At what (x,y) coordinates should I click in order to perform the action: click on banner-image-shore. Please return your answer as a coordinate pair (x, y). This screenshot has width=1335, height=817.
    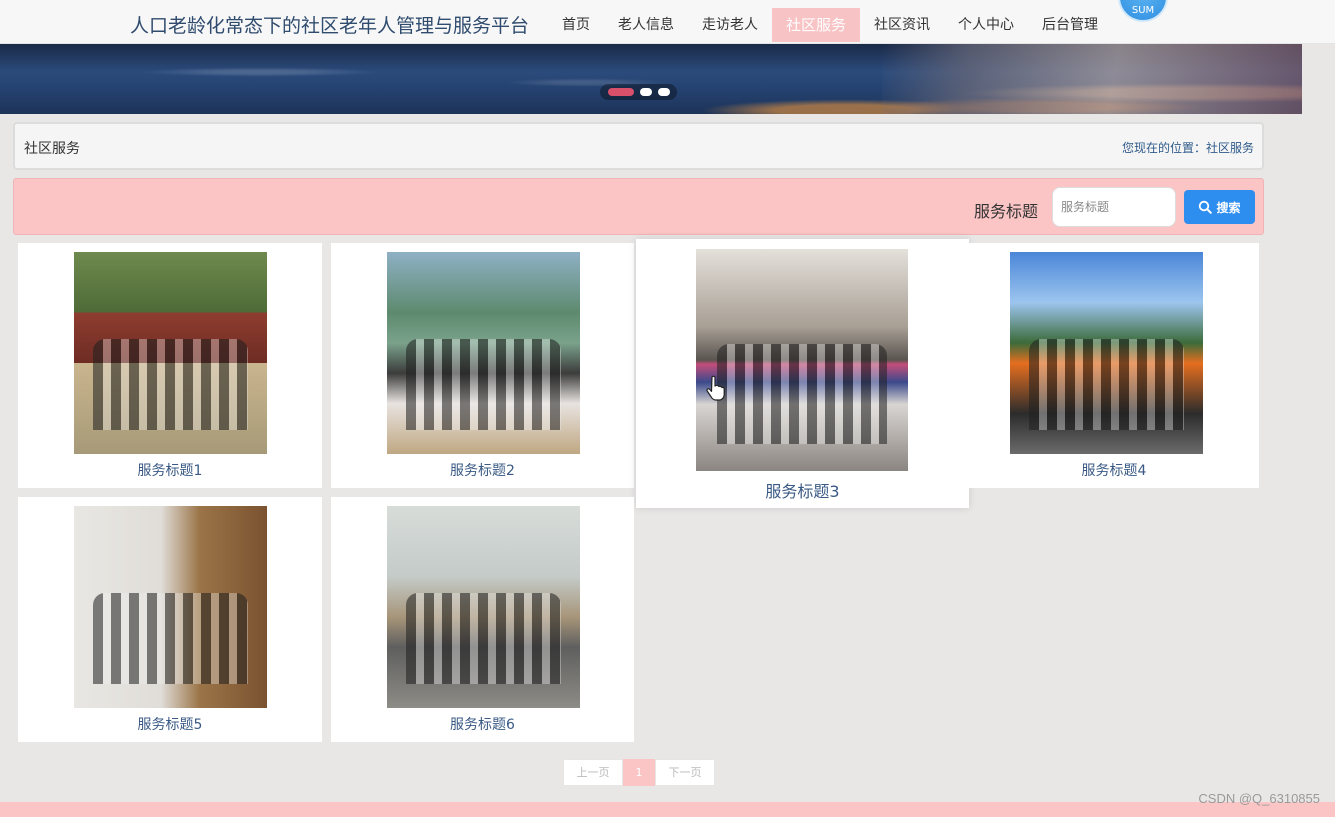
    Looking at the image, I should click on (1092, 79).